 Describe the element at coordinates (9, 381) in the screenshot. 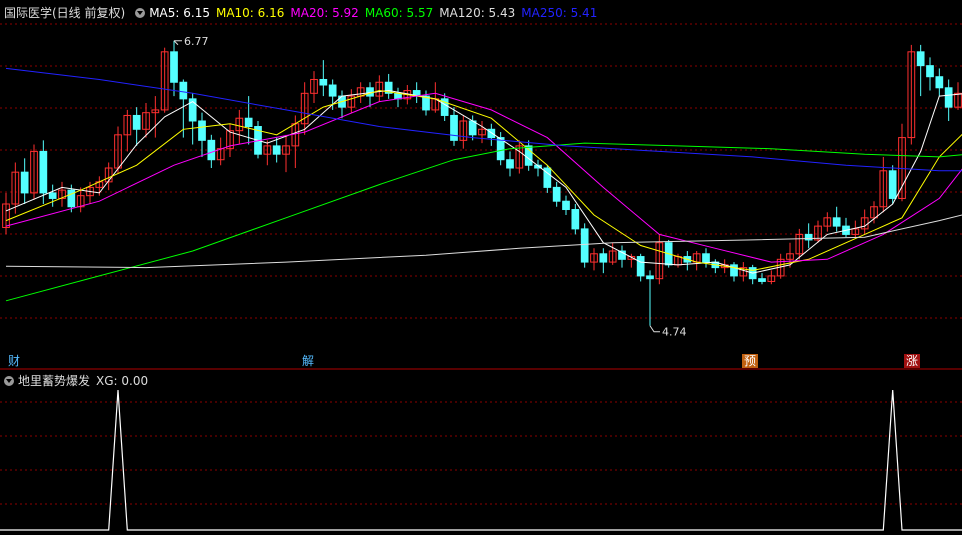

I see `indicator-dropdown-icon` at that location.